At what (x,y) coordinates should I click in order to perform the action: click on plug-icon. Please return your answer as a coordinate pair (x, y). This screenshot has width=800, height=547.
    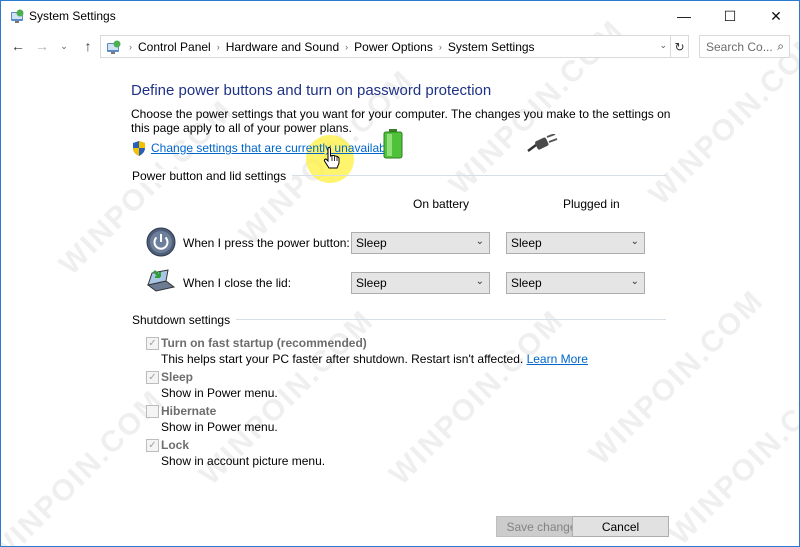
    Looking at the image, I should click on (542, 143).